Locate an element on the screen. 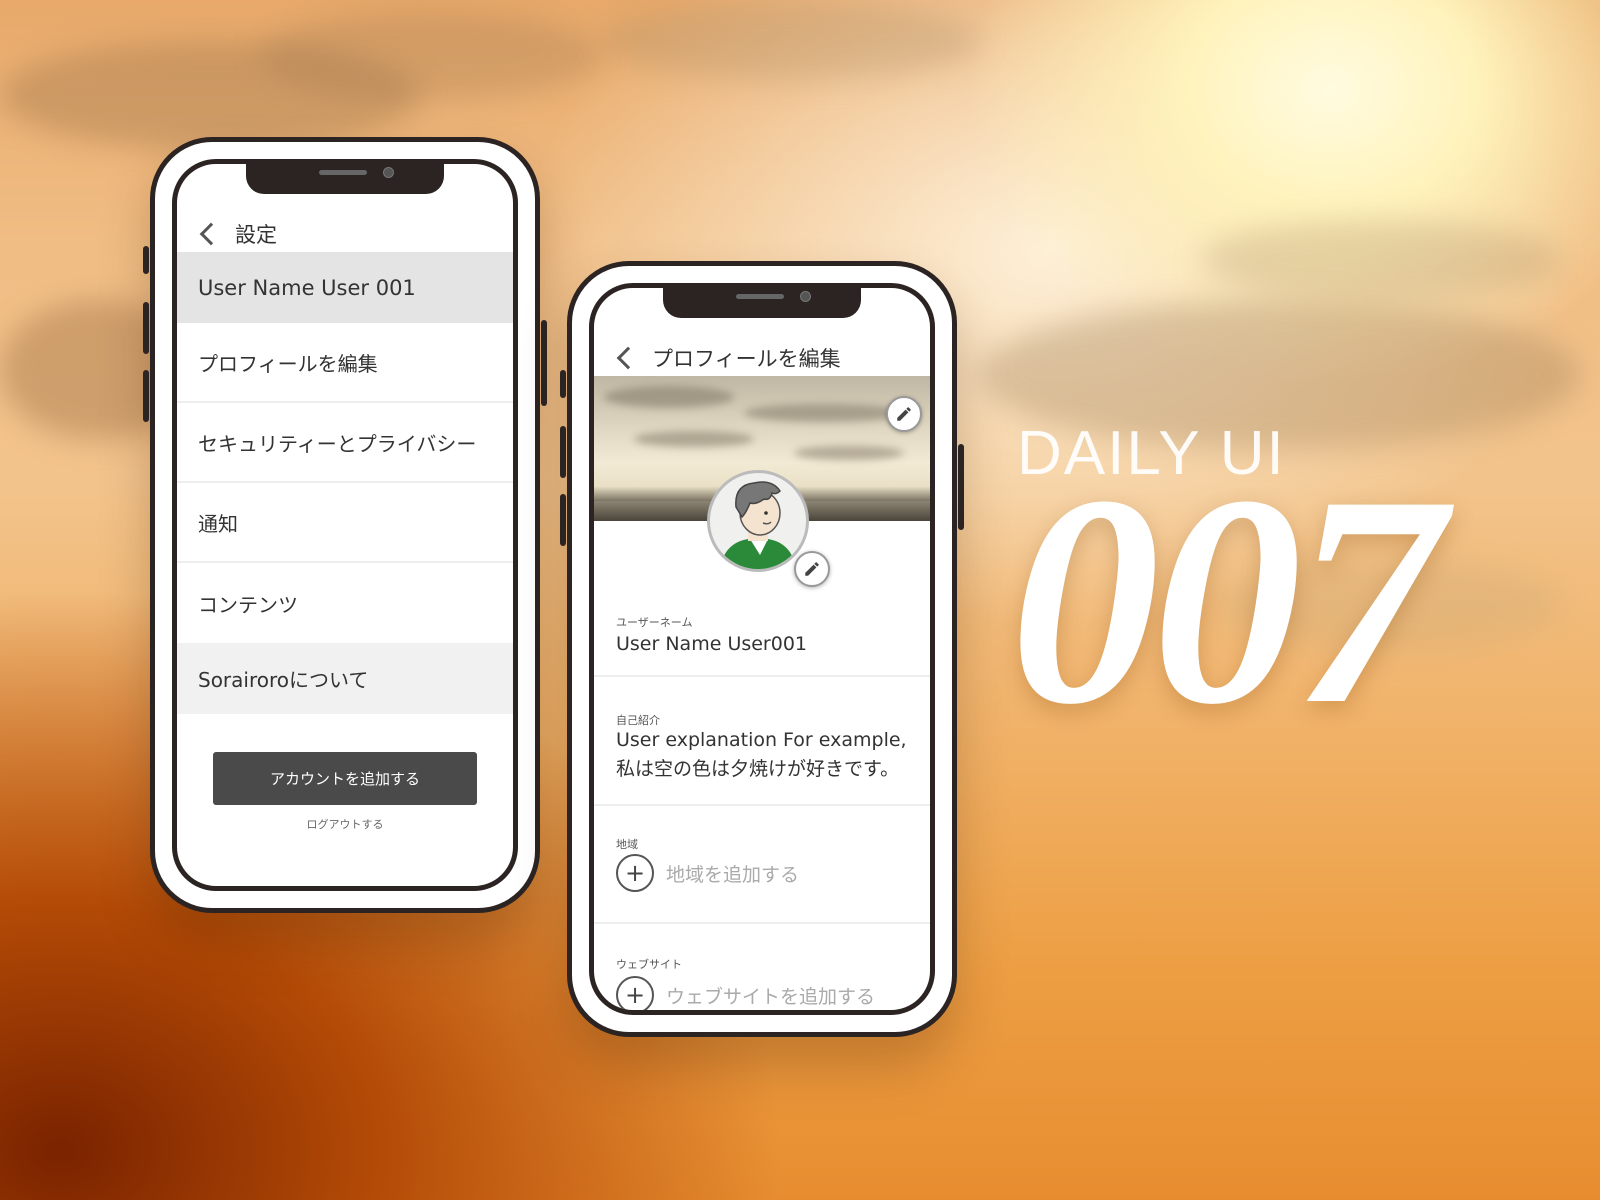 Image resolution: width=1600 pixels, height=1200 pixels. menu-item-about: Sorairoroについて is located at coordinates (345, 678).